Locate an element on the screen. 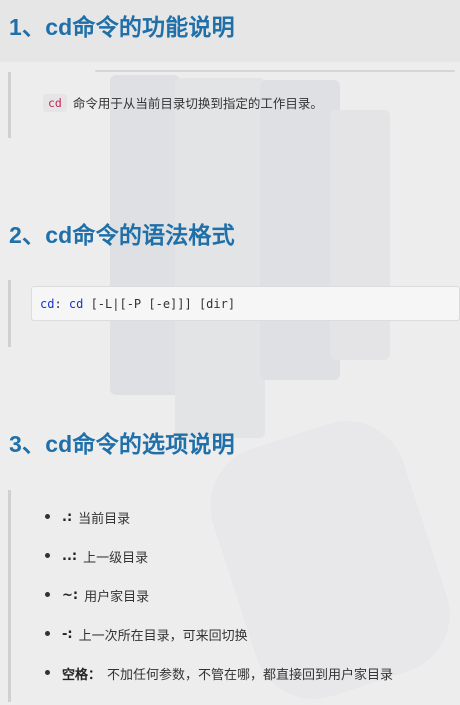 This screenshot has height=705, width=460. section1-heading: 1、cd命令的功能说明 is located at coordinates (122, 27).